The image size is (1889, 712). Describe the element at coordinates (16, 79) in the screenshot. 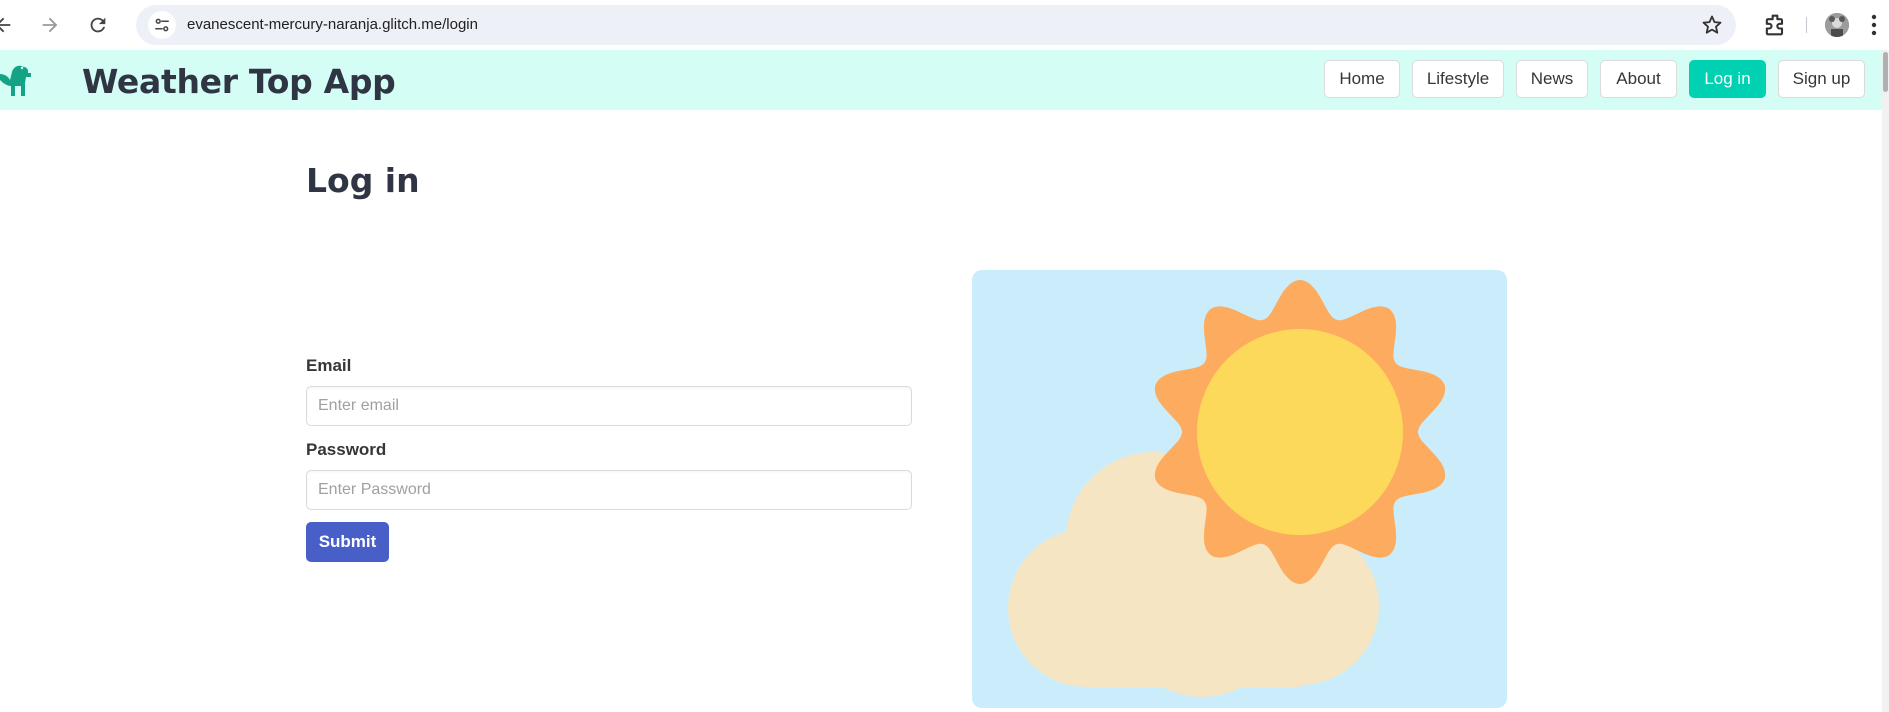

I see `brand-logo-icon` at that location.